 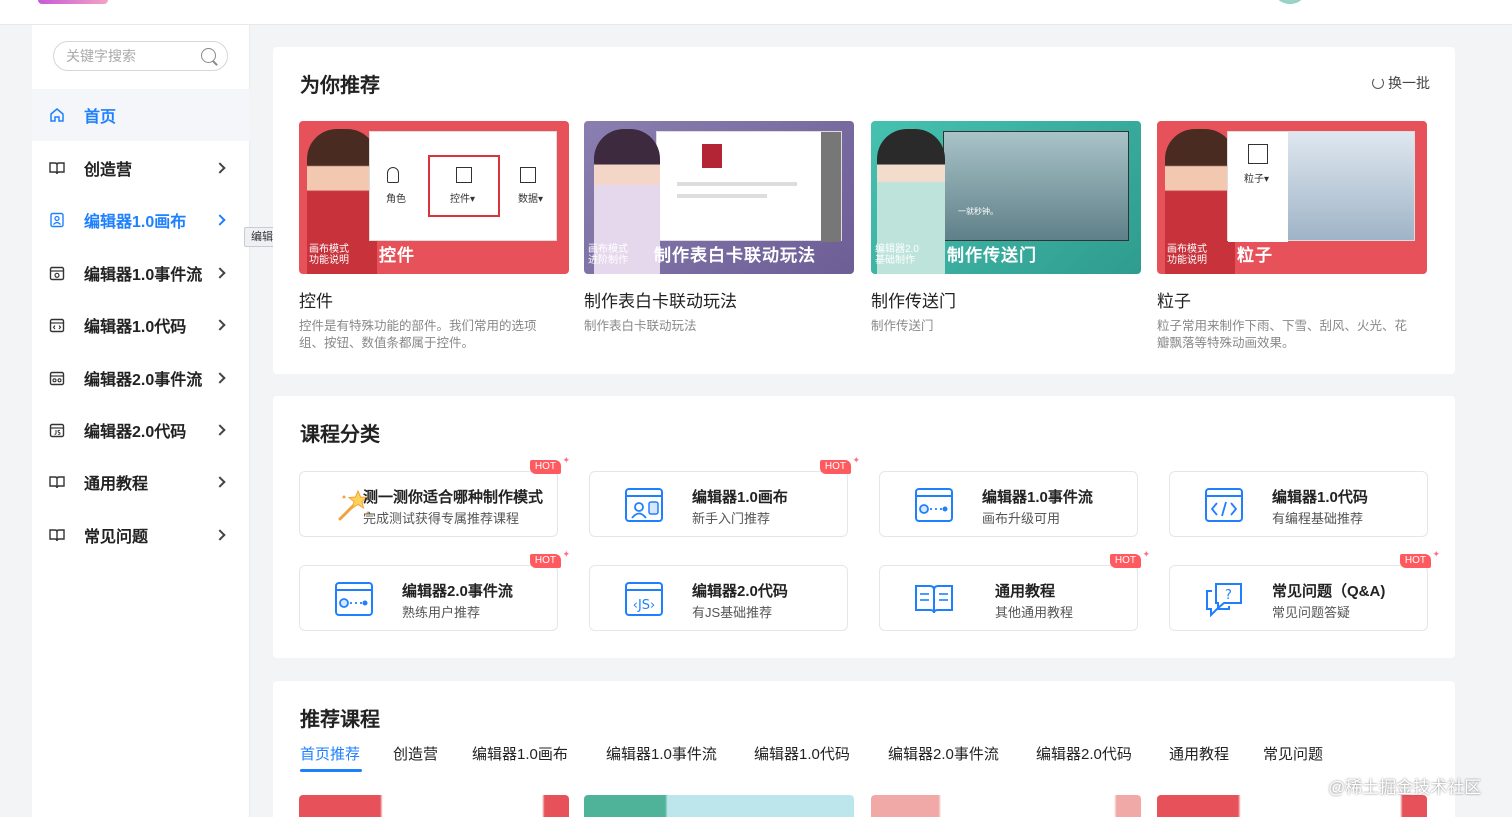 I want to click on recommend-title: 为你推荐, so click(x=340, y=86).